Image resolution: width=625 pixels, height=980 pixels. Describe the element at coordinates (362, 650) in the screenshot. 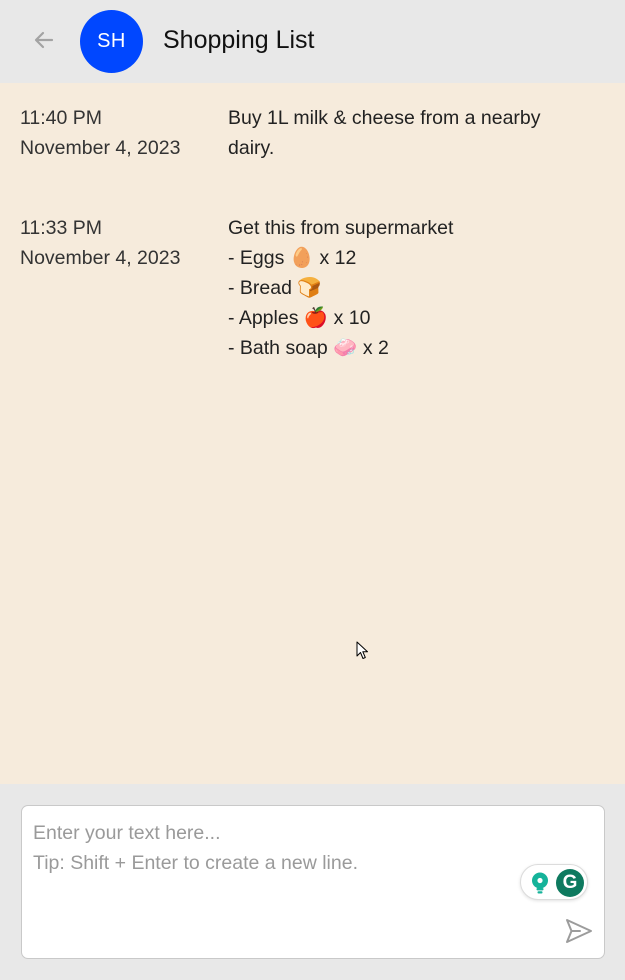

I see `mouse-pointer-icon` at that location.